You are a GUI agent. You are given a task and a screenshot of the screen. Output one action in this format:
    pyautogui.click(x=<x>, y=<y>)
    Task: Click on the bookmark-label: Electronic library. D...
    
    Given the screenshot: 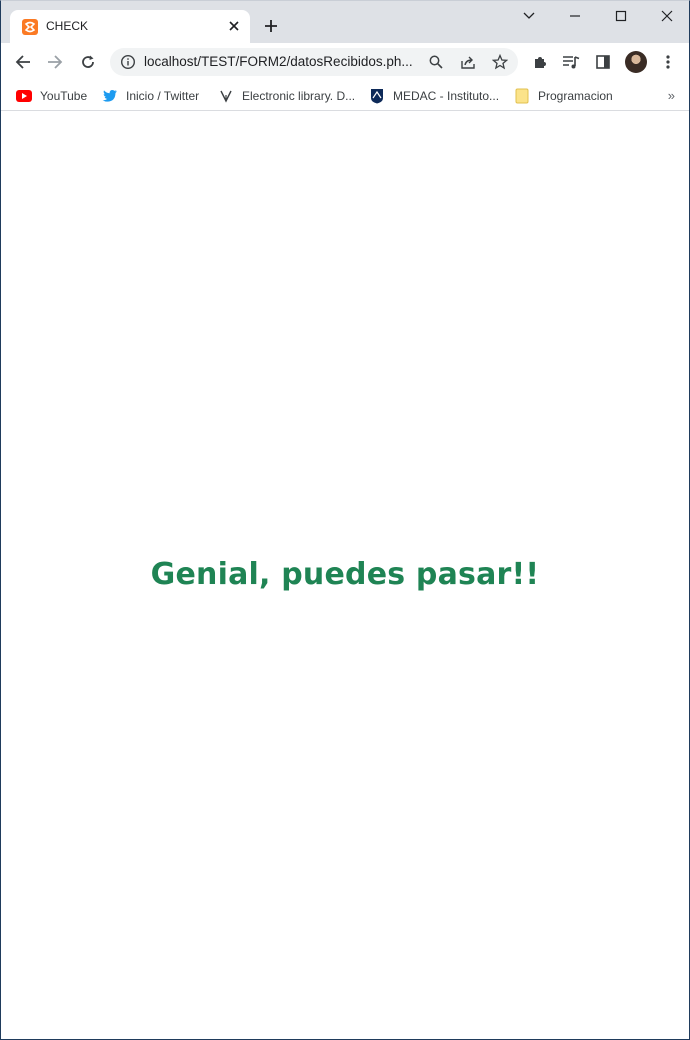 What is the action you would take?
    pyautogui.click(x=299, y=96)
    